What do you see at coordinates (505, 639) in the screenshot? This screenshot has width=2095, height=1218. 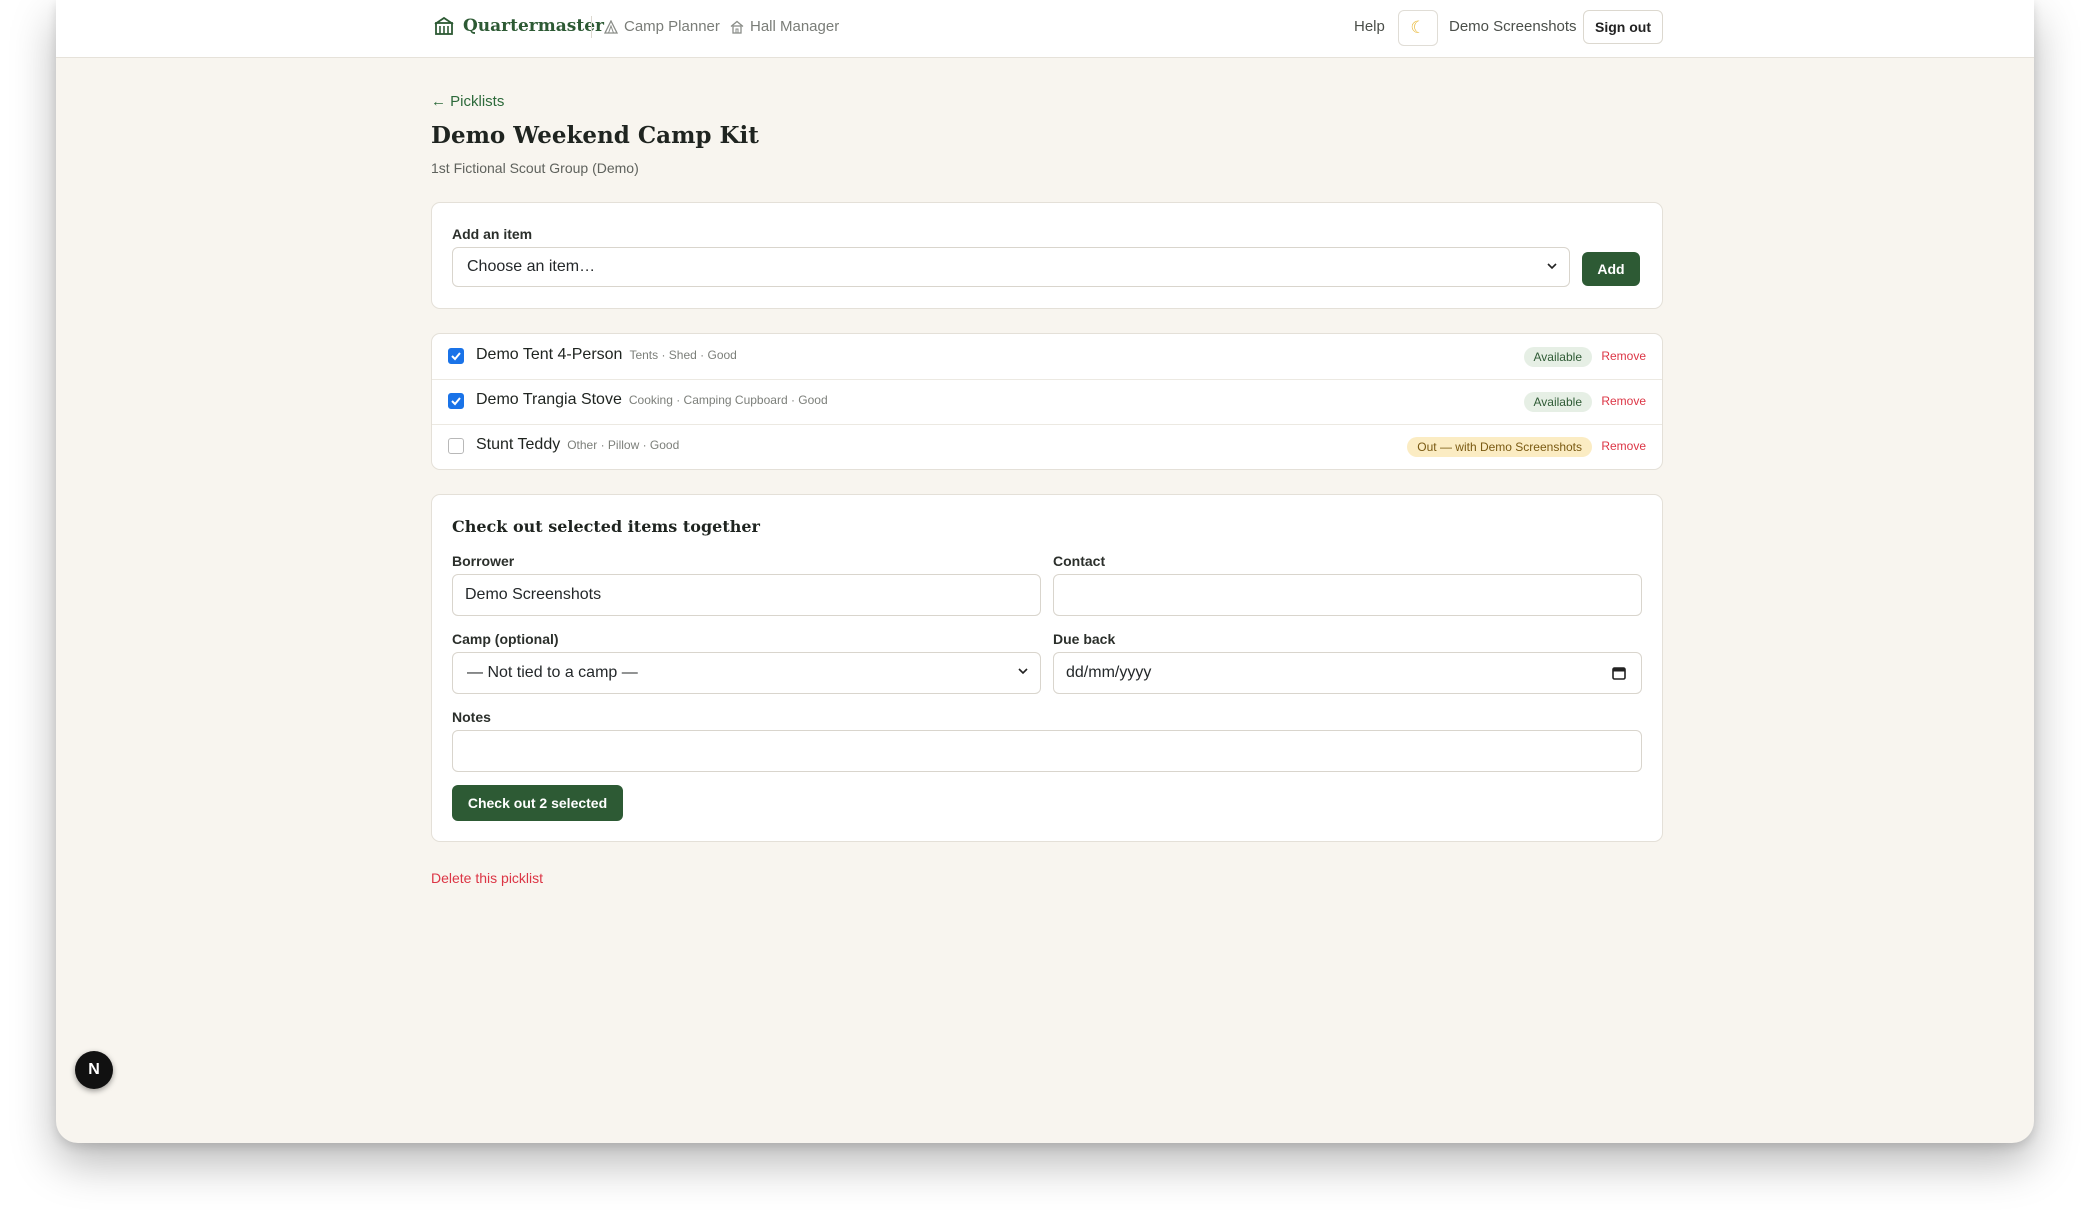 I see `camp-label: Camp (optional)` at bounding box center [505, 639].